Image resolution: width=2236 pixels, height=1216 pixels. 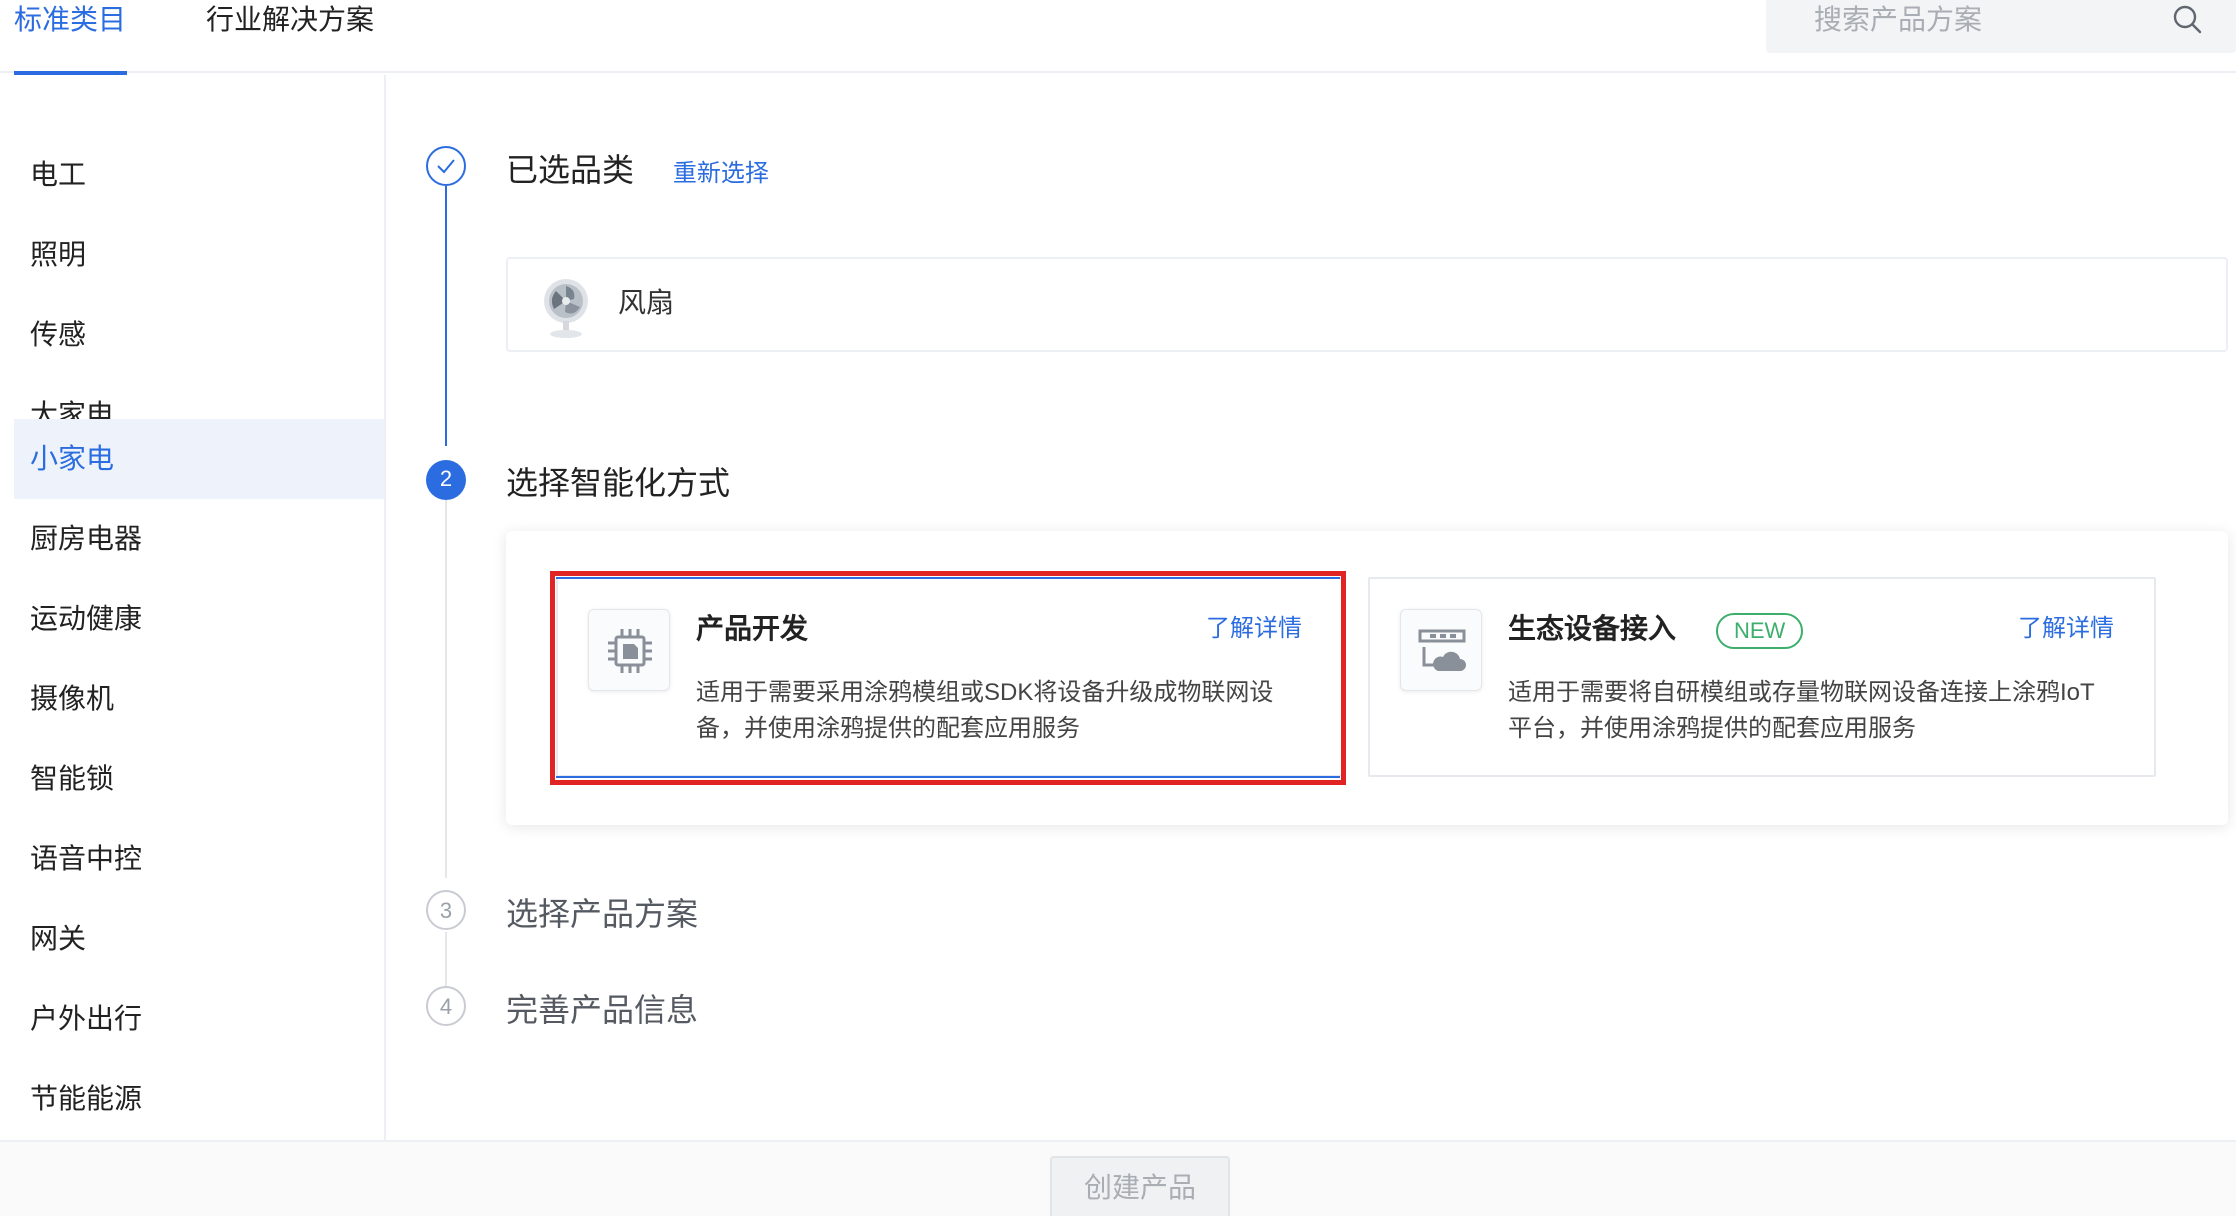 I want to click on sidebar-item-sports-health: 运动健康, so click(x=199, y=619).